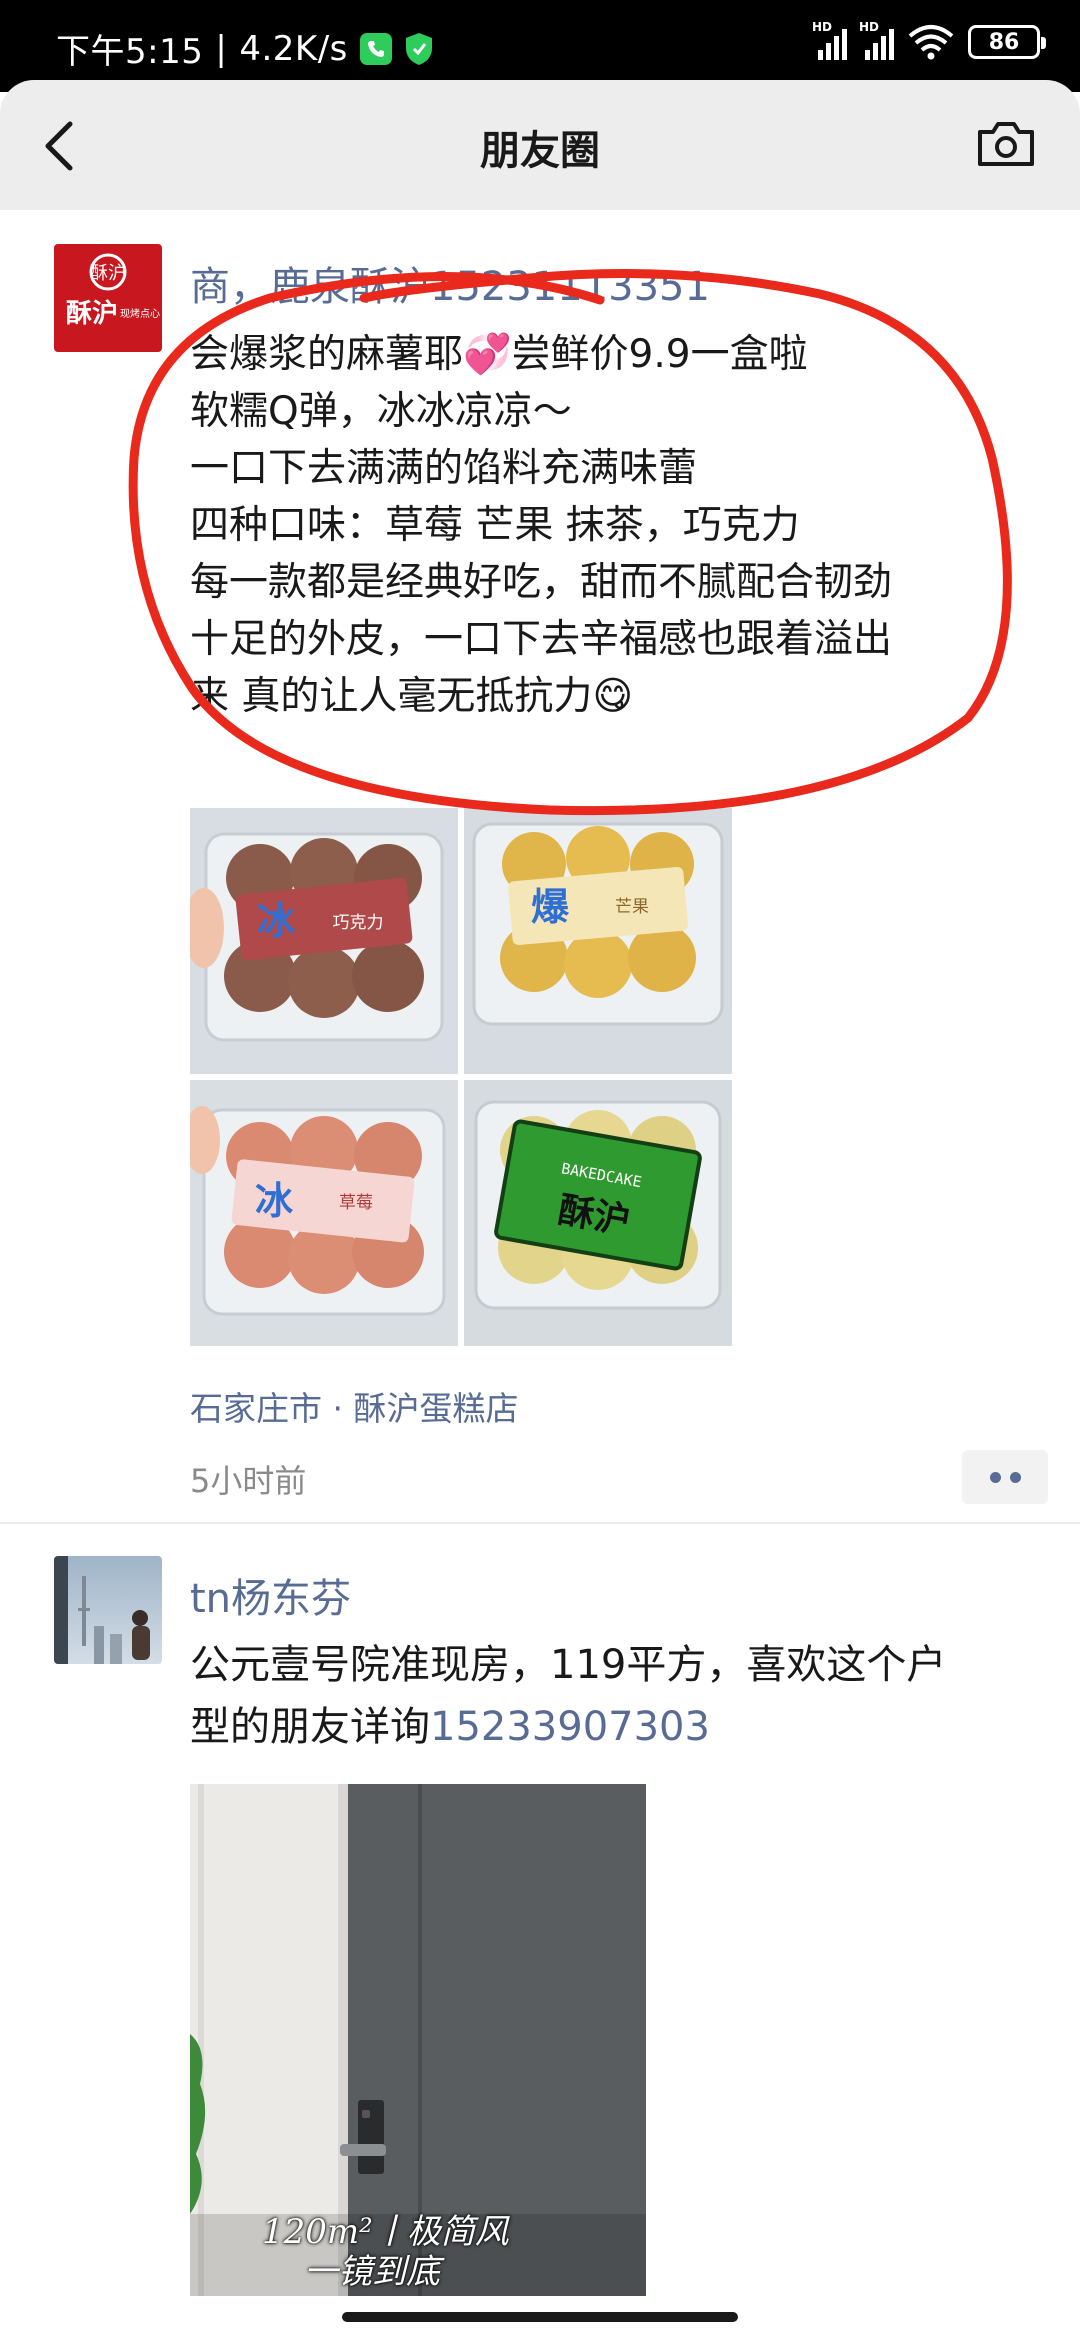 This screenshot has height=2340, width=1080. I want to click on avatar: 酥沪 酥沪 现烤点心, so click(108, 298).